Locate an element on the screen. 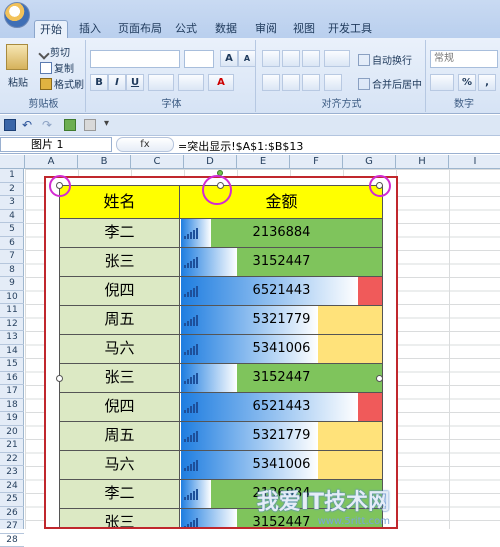 The width and height of the screenshot is (500, 547). customize-qat-icon: ▾ is located at coordinates (106, 123).